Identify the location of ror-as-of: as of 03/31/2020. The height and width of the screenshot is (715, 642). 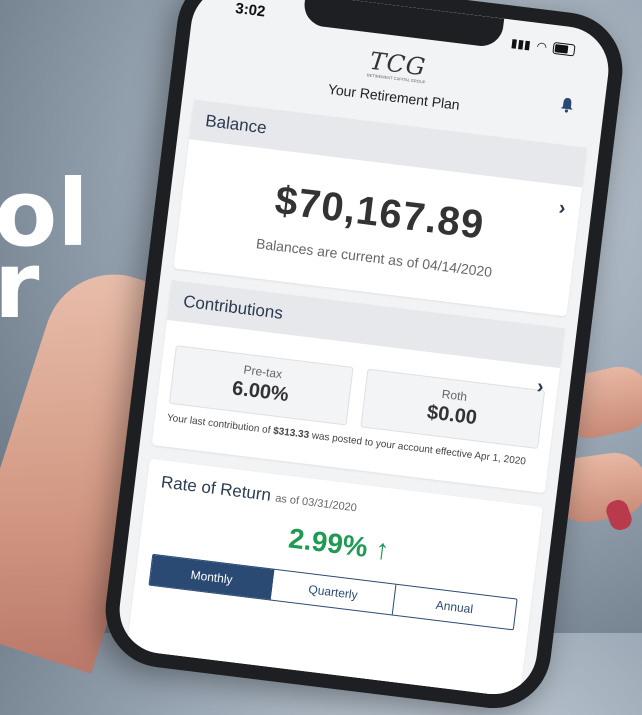
(316, 503).